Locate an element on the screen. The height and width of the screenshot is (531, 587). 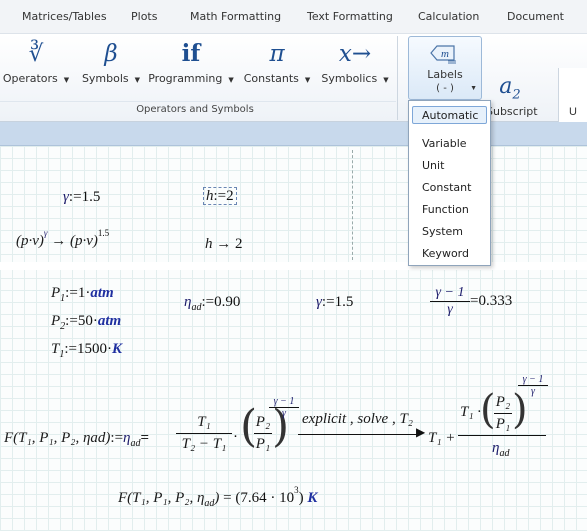
gamma-definition: γ:=1.5 is located at coordinates (81, 197).